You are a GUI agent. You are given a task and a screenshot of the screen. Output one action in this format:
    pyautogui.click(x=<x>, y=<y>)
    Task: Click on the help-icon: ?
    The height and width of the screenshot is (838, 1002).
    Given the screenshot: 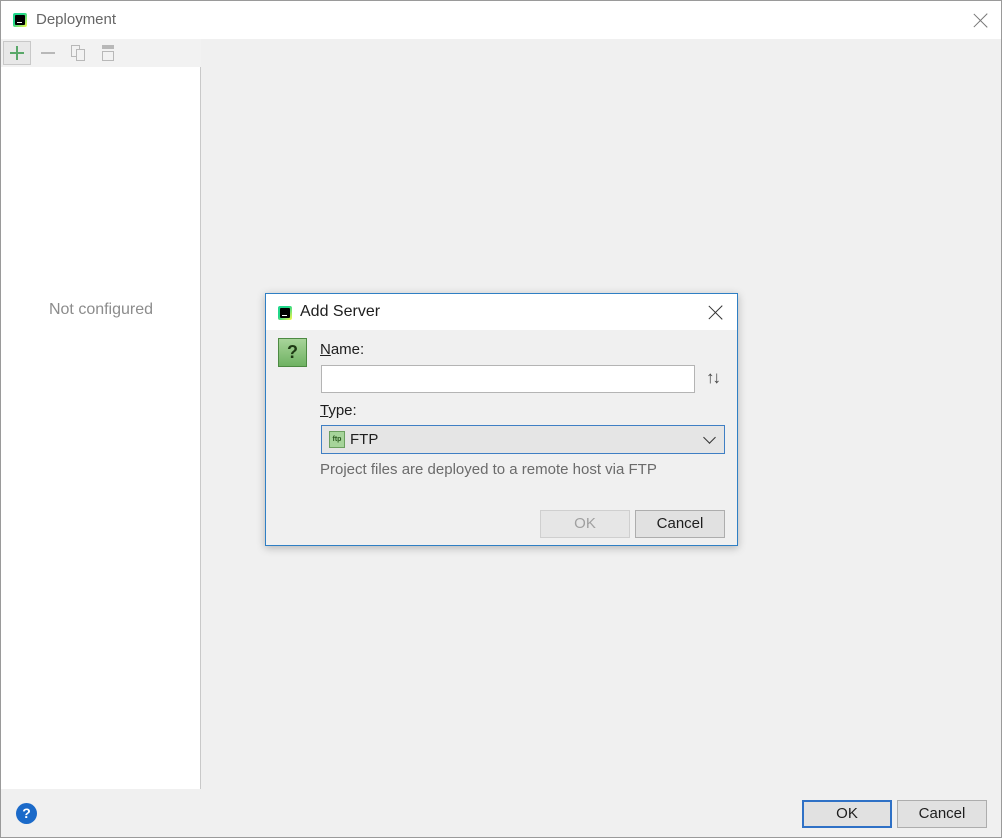 What is the action you would take?
    pyautogui.click(x=26, y=813)
    